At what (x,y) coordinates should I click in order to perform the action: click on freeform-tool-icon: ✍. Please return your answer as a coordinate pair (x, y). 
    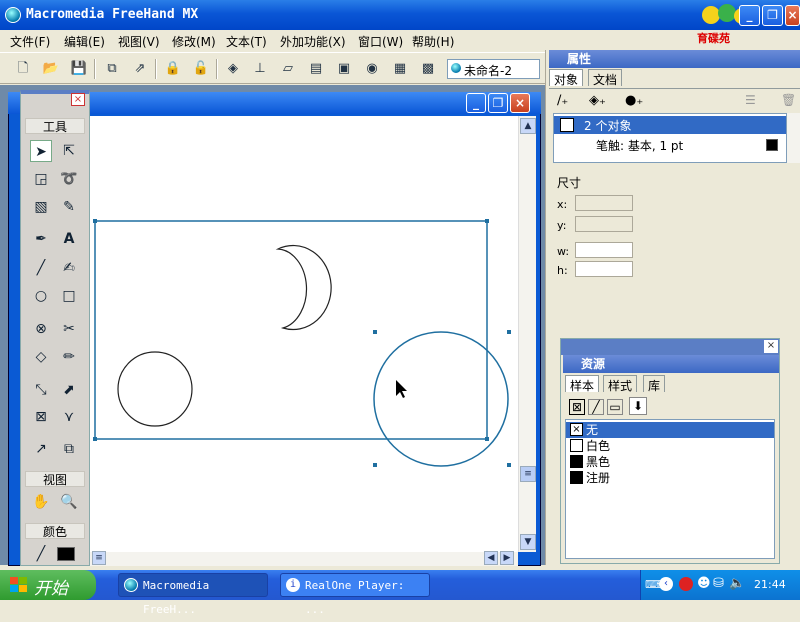
    Looking at the image, I should click on (69, 268).